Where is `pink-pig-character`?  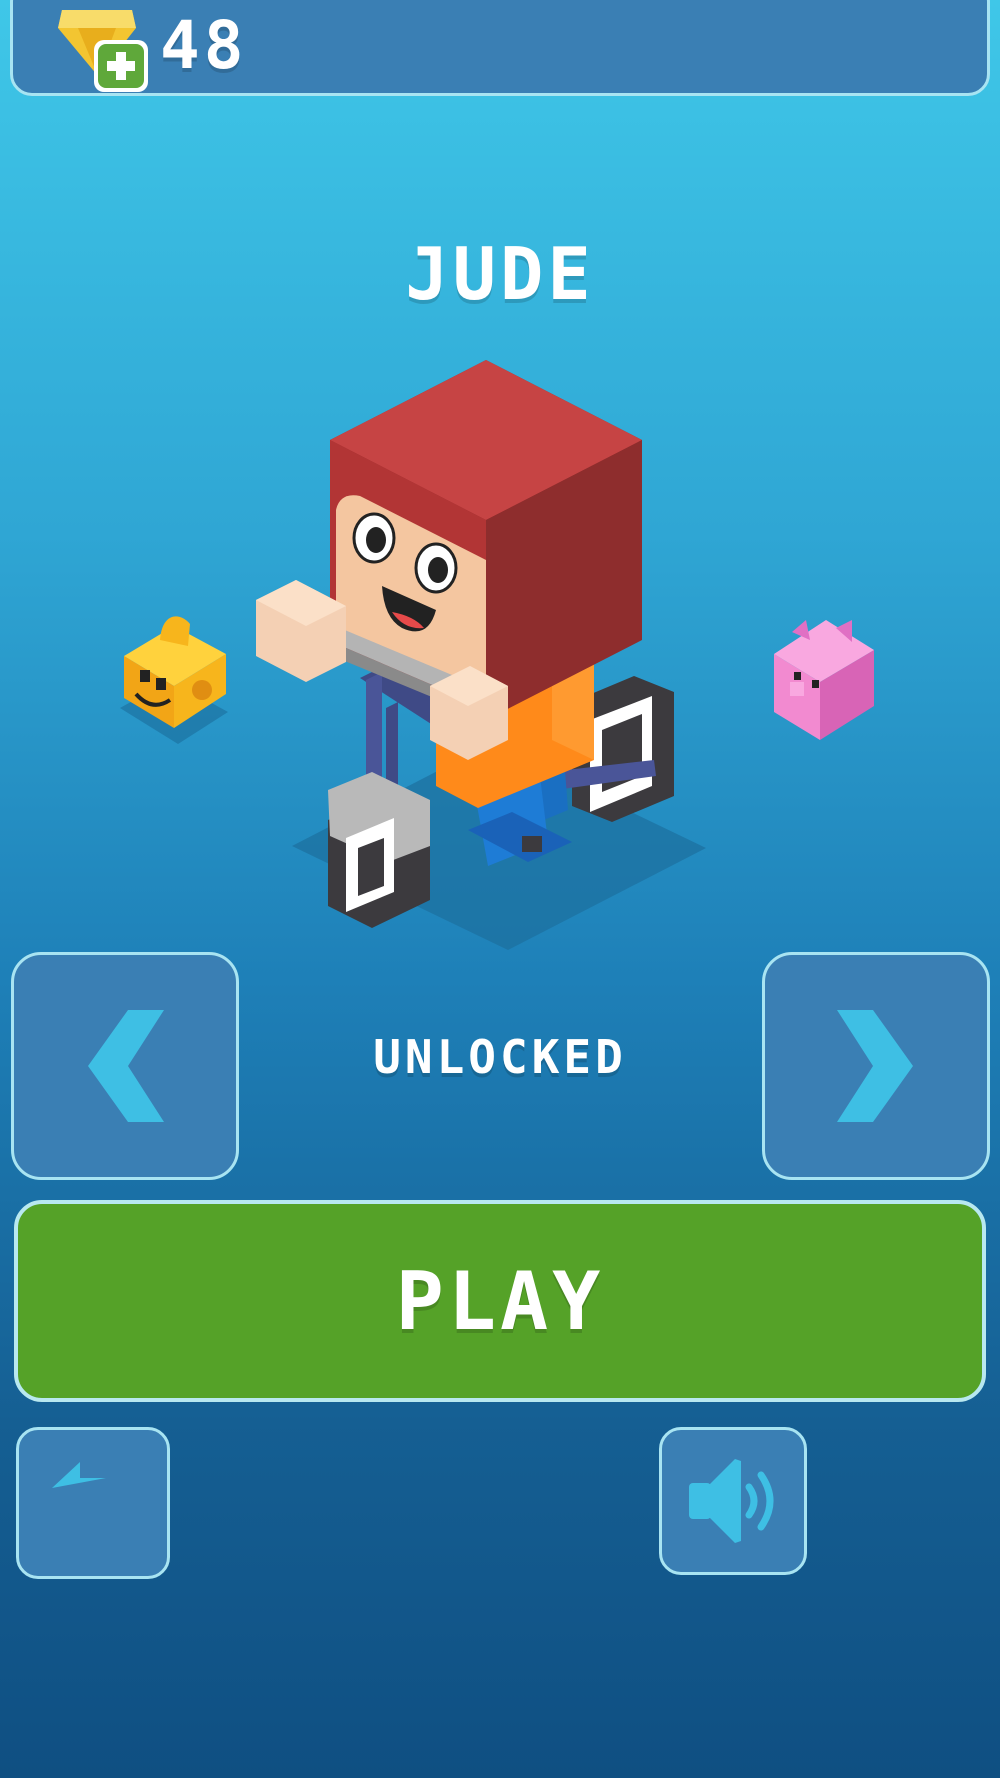
pink-pig-character is located at coordinates (824, 680).